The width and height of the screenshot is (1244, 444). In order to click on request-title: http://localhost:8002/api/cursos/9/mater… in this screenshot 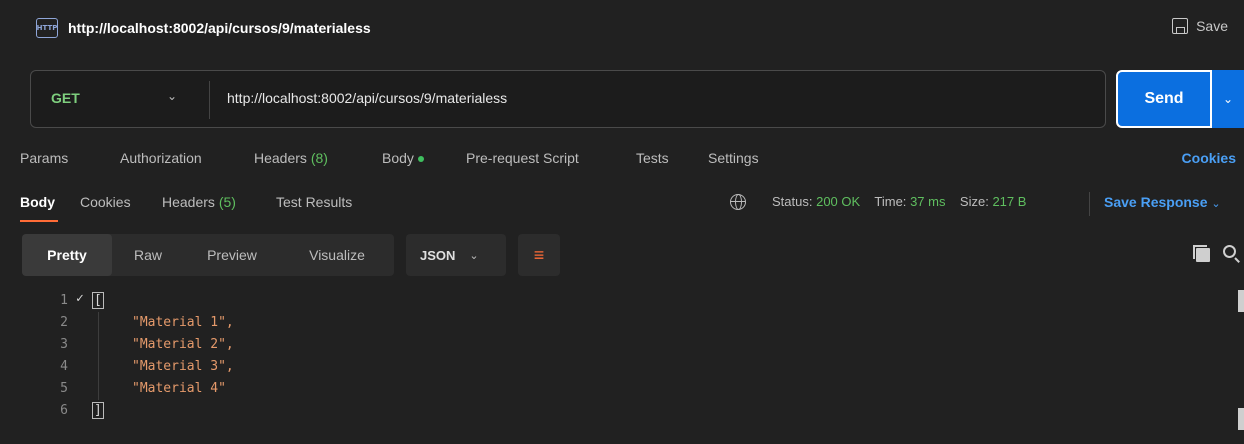, I will do `click(219, 28)`.